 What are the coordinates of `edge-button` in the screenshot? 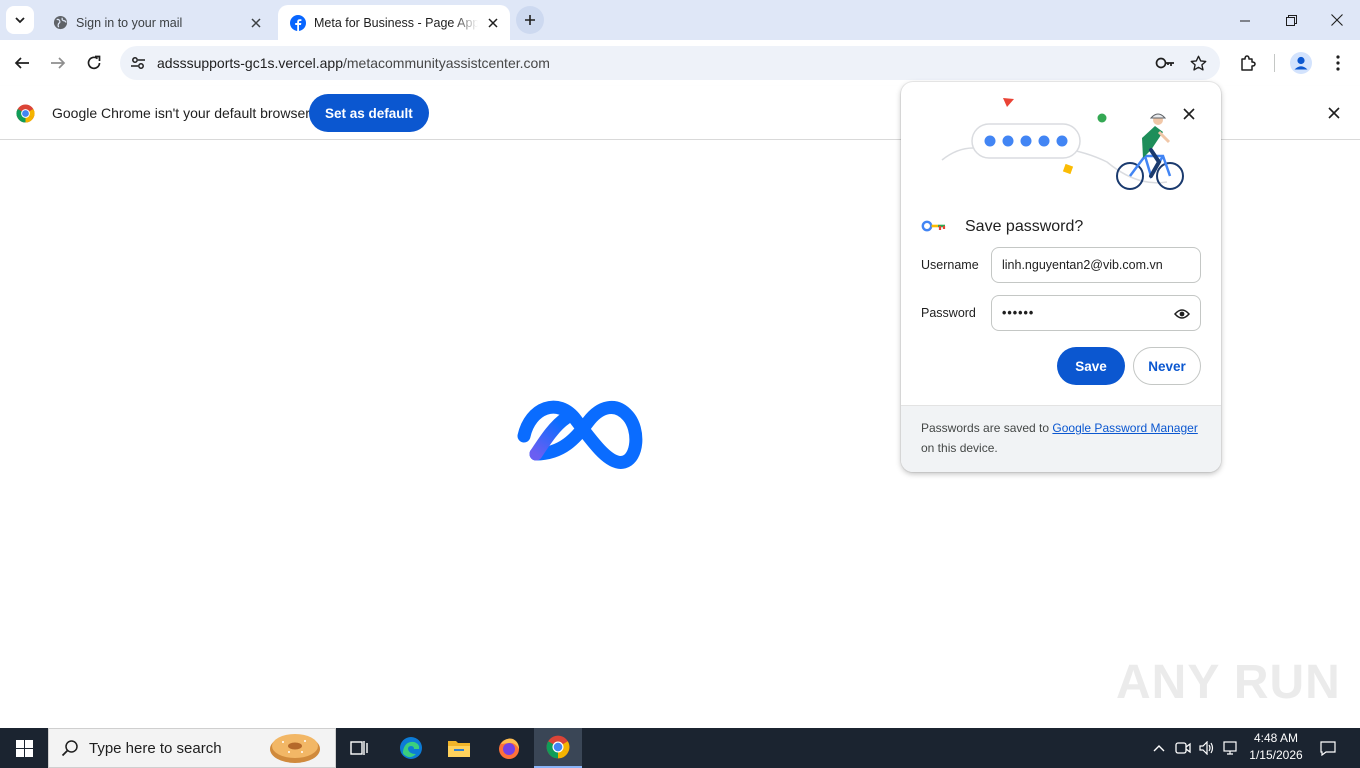 It's located at (411, 748).